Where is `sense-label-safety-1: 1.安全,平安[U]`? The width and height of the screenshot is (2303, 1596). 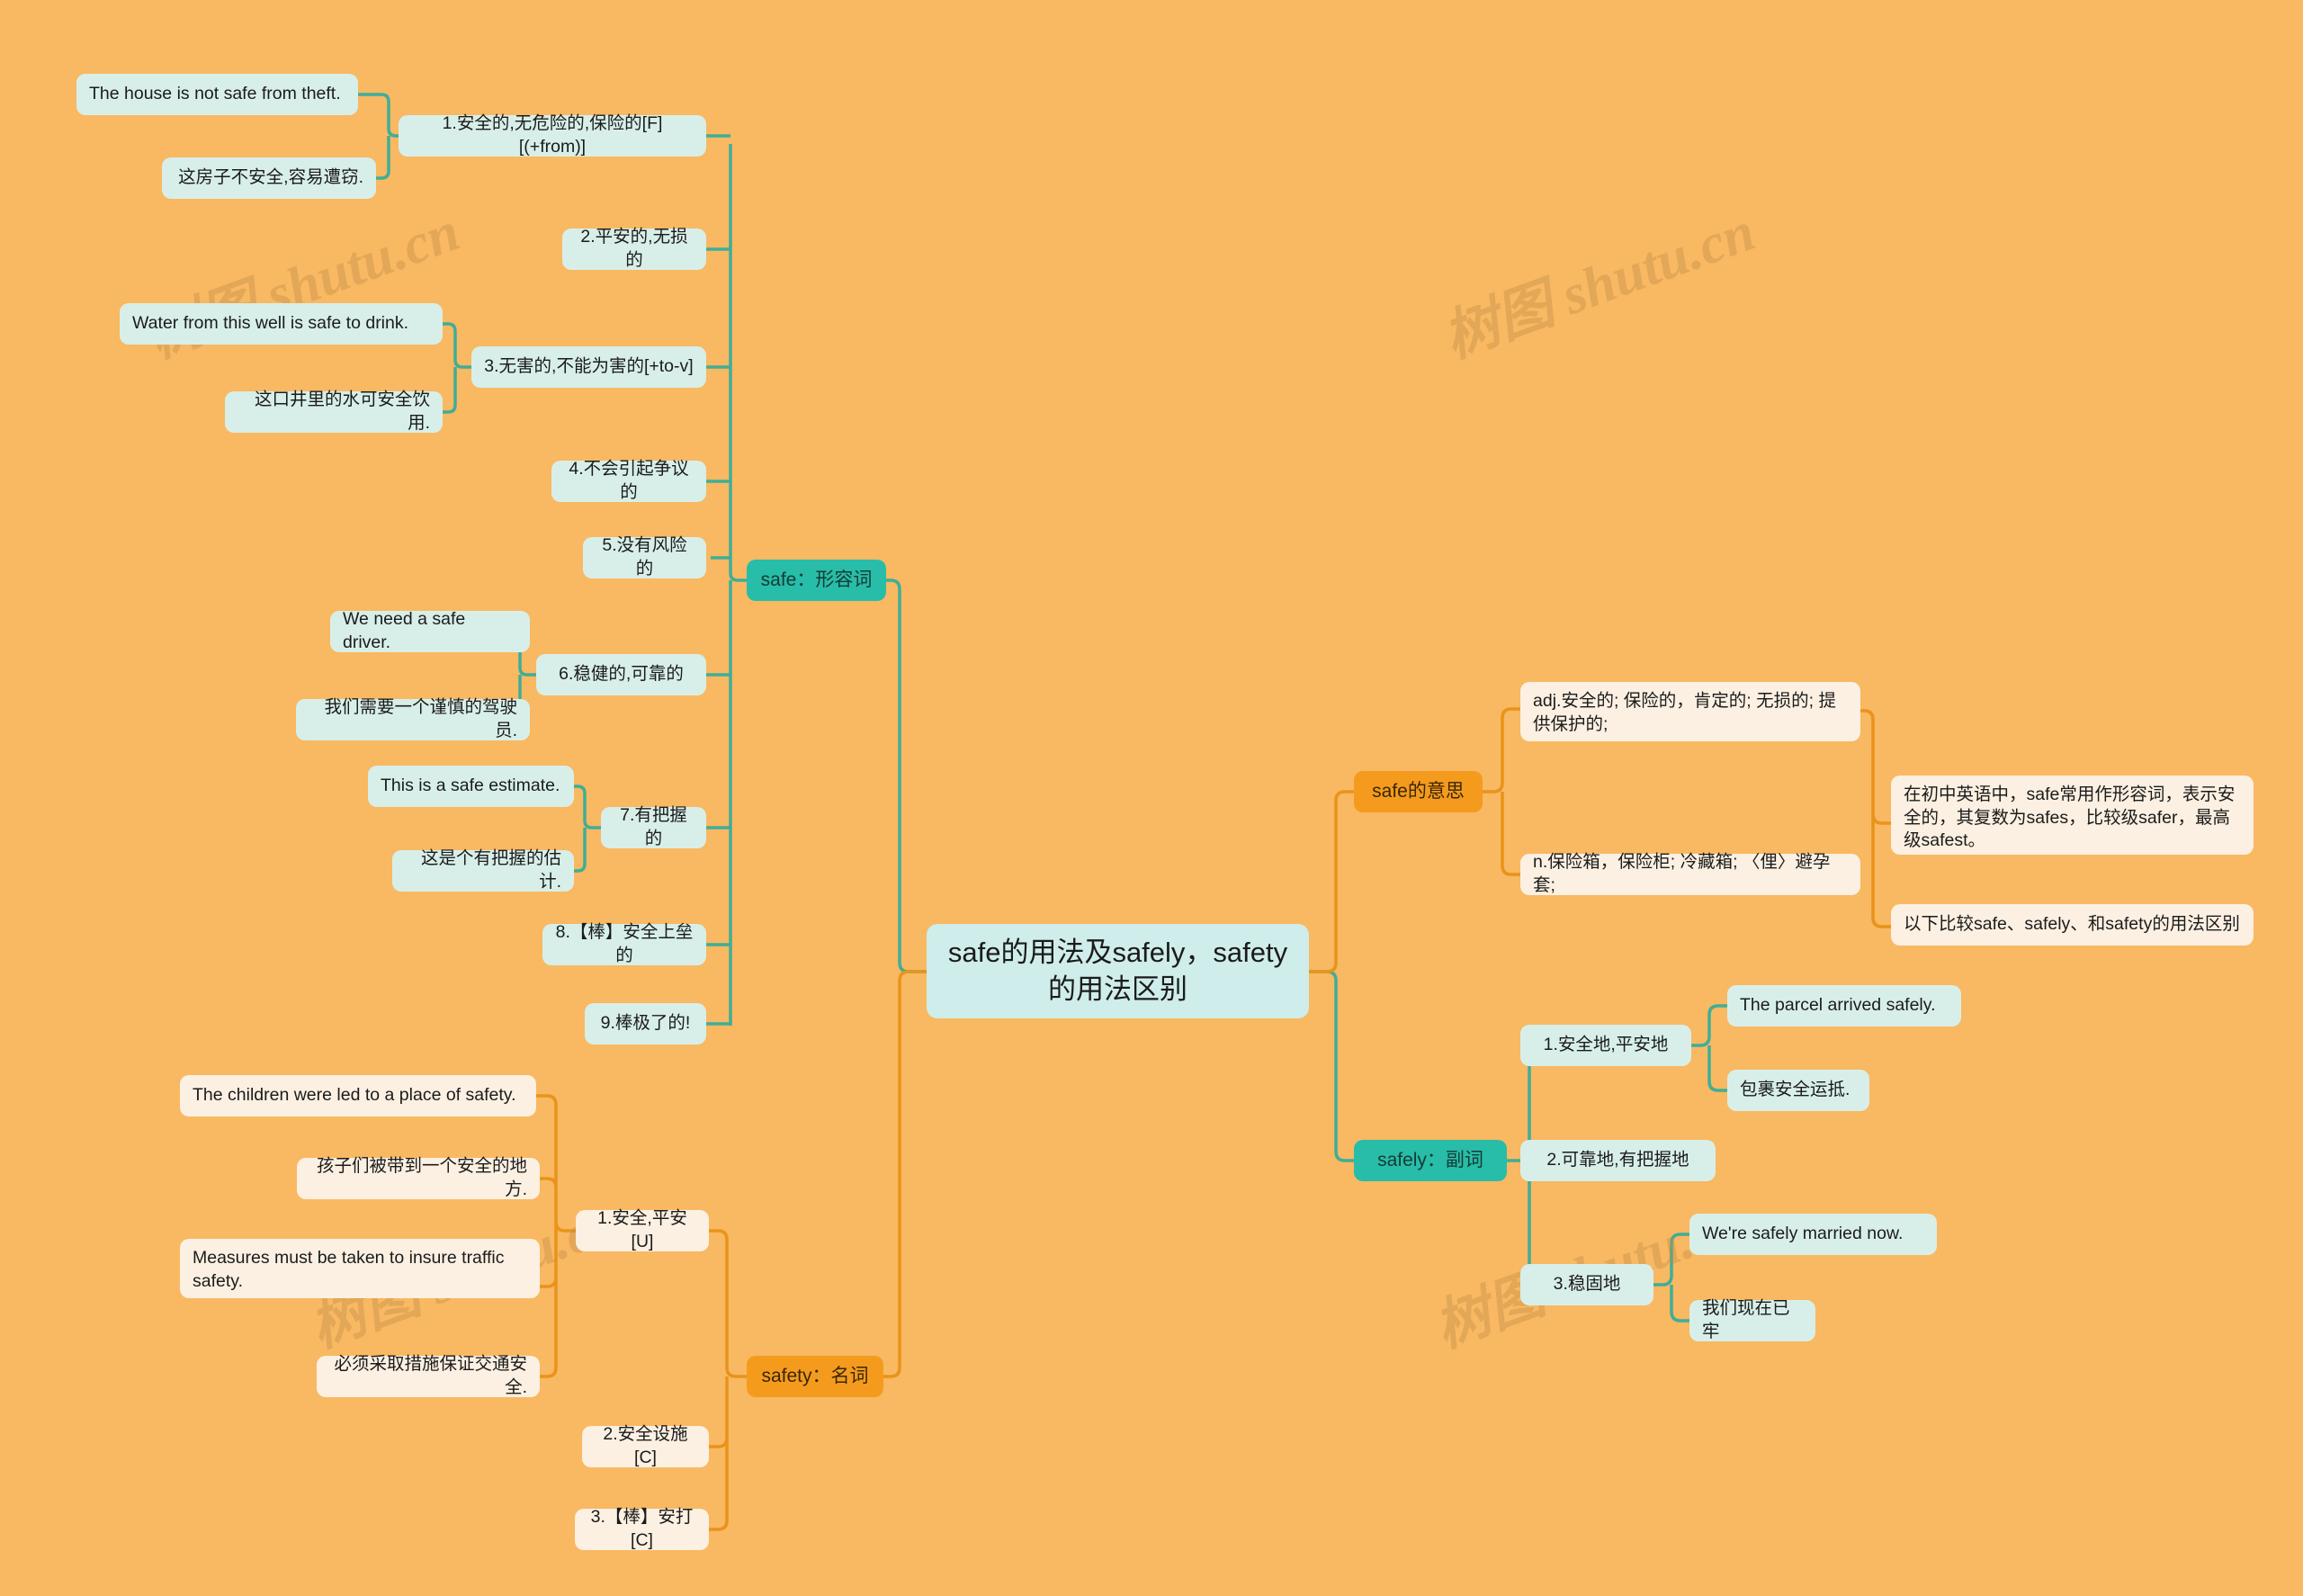
sense-label-safety-1: 1.安全,平安[U] is located at coordinates (642, 1229).